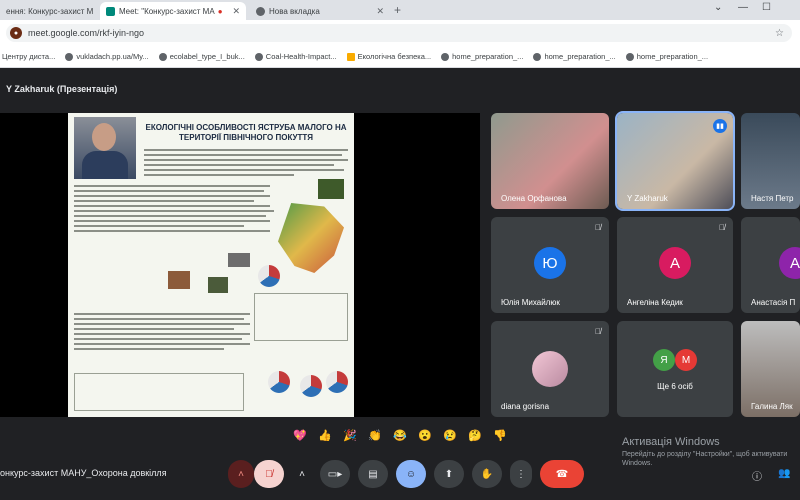 This screenshot has width=800, height=500. Describe the element at coordinates (718, 7) in the screenshot. I see `tab-search-icon: ⌄` at that location.